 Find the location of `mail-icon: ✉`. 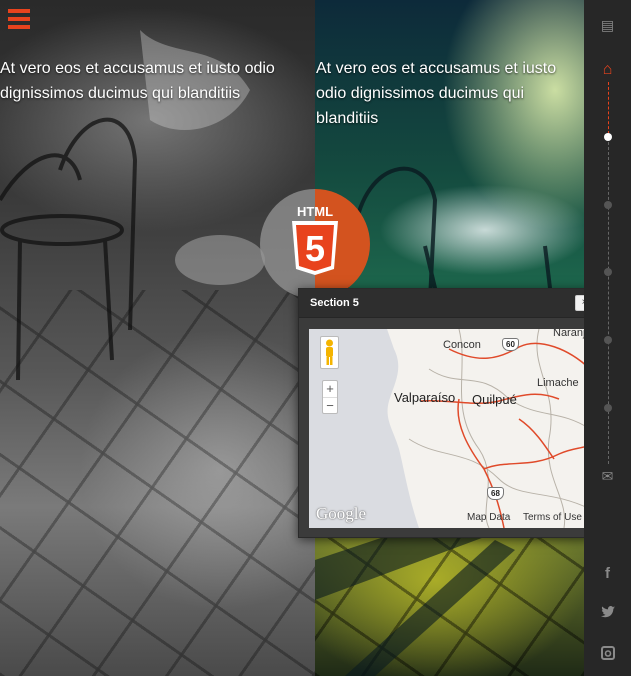

mail-icon: ✉ is located at coordinates (607, 476).